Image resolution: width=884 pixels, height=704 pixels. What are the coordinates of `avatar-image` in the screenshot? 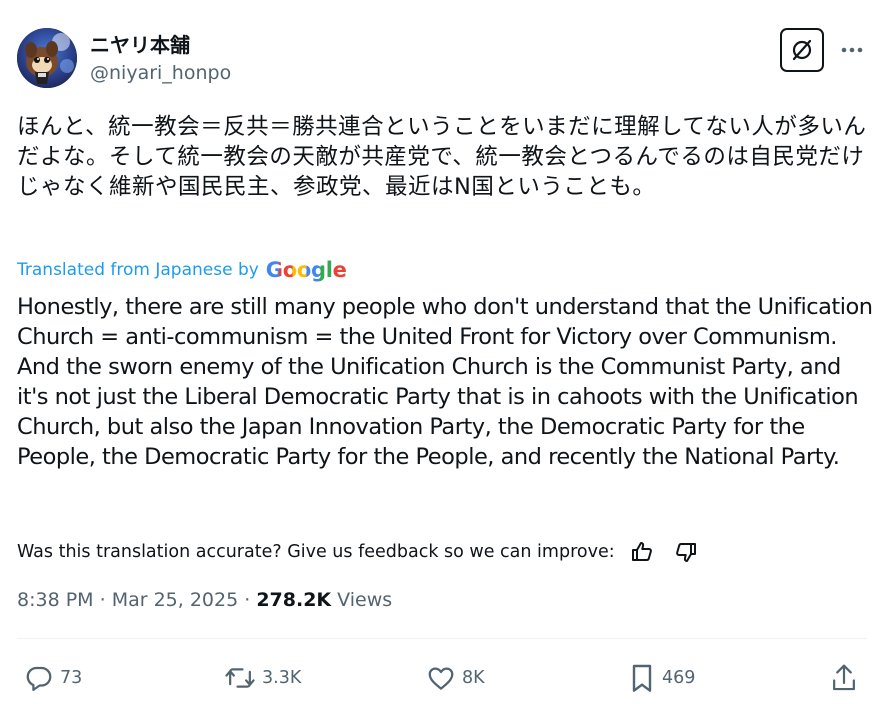 It's located at (47, 58).